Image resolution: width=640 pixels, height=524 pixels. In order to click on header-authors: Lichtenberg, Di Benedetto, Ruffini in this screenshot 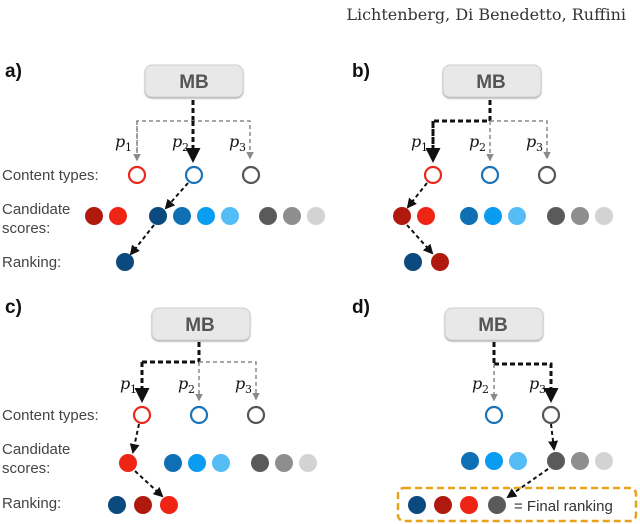, I will do `click(486, 14)`.